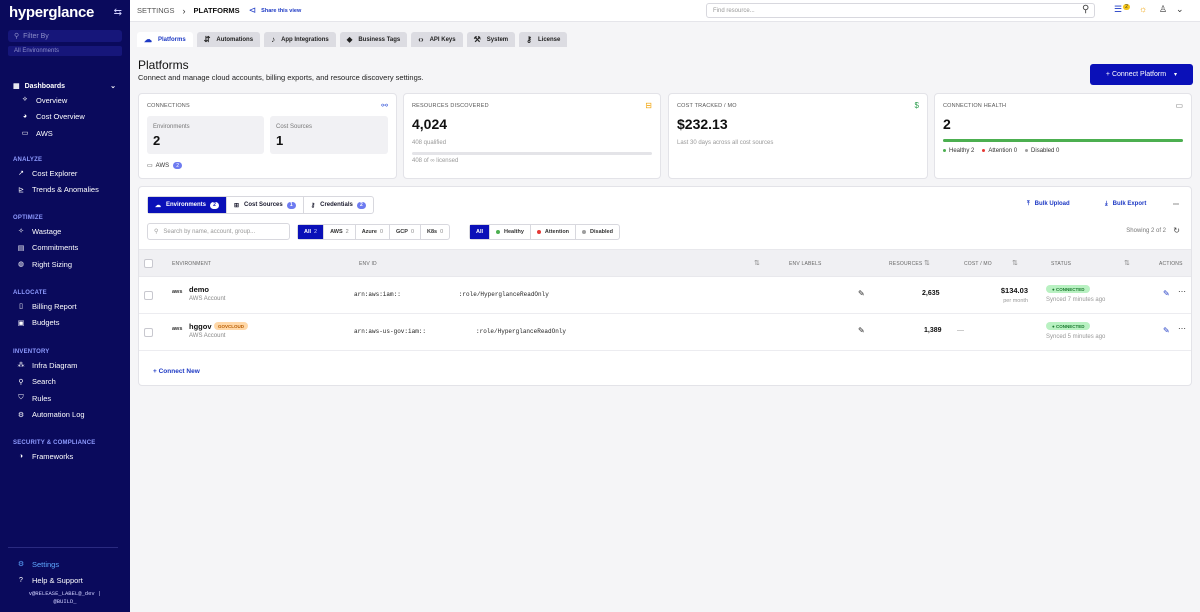 This screenshot has width=1200, height=612. Describe the element at coordinates (65, 564) in the screenshot. I see `nav-item-settings: ⚙ Settings` at that location.